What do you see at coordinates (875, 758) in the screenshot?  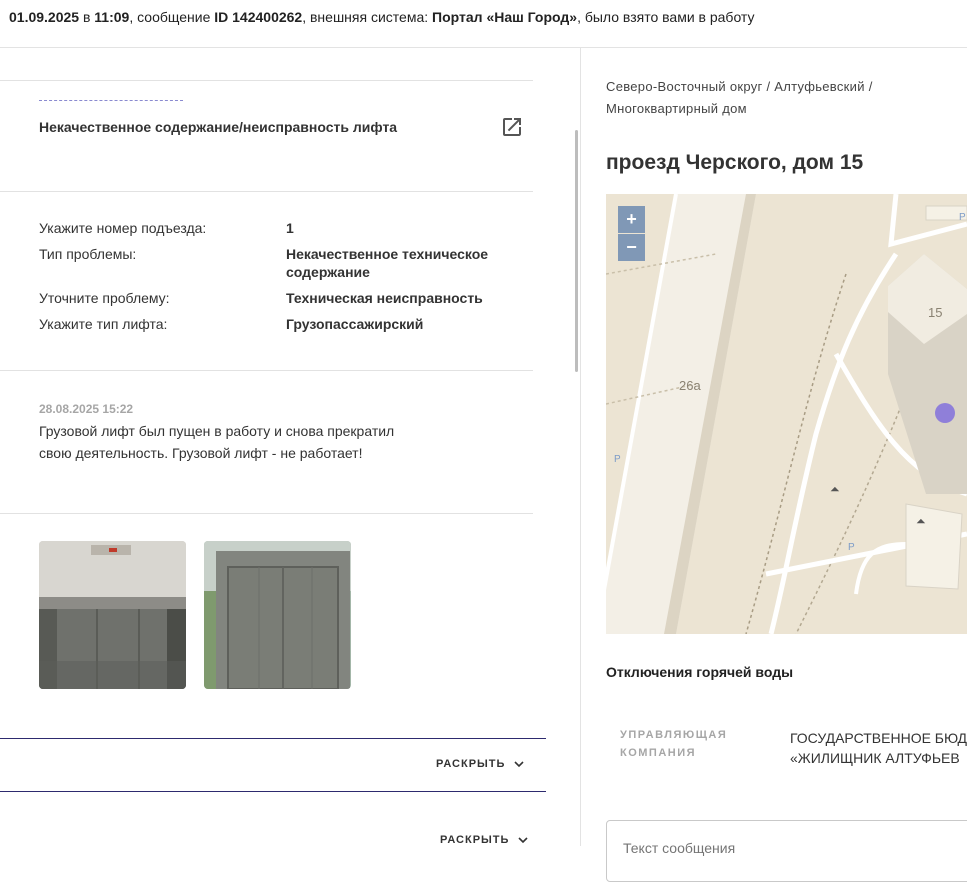 I see `management-company-line: «ЖИЛИЩНИК АЛТУФЬЕВ` at bounding box center [875, 758].